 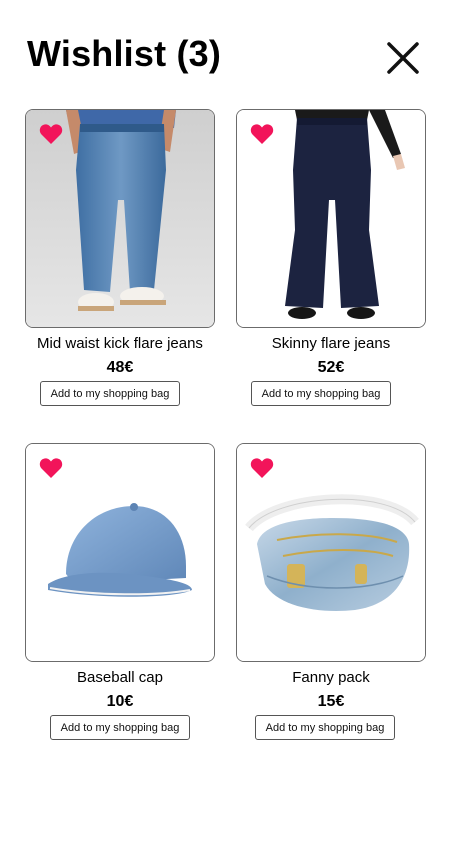 I want to click on product-price: 15€, so click(x=331, y=701).